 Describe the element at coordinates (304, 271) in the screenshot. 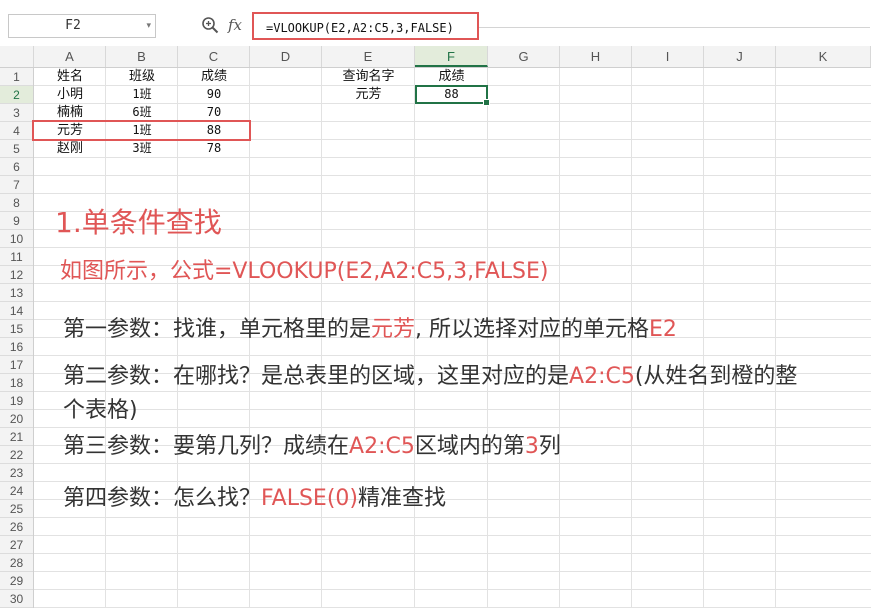

I see `section-subtitle: 如图所示，公式=VLOOKUP(E2,A2:C5,3,FALSE)` at that location.